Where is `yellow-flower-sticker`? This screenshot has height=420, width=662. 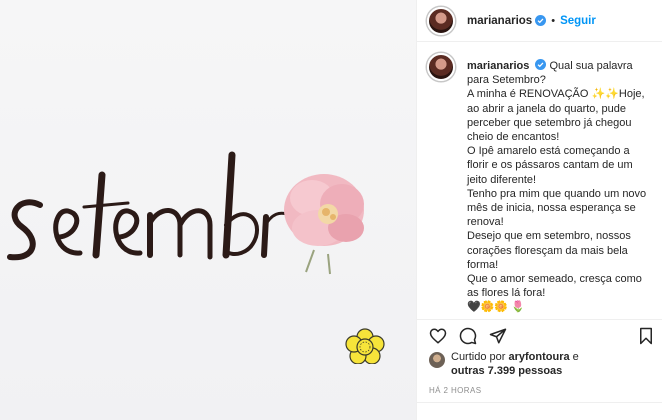
yellow-flower-sticker is located at coordinates (365, 346).